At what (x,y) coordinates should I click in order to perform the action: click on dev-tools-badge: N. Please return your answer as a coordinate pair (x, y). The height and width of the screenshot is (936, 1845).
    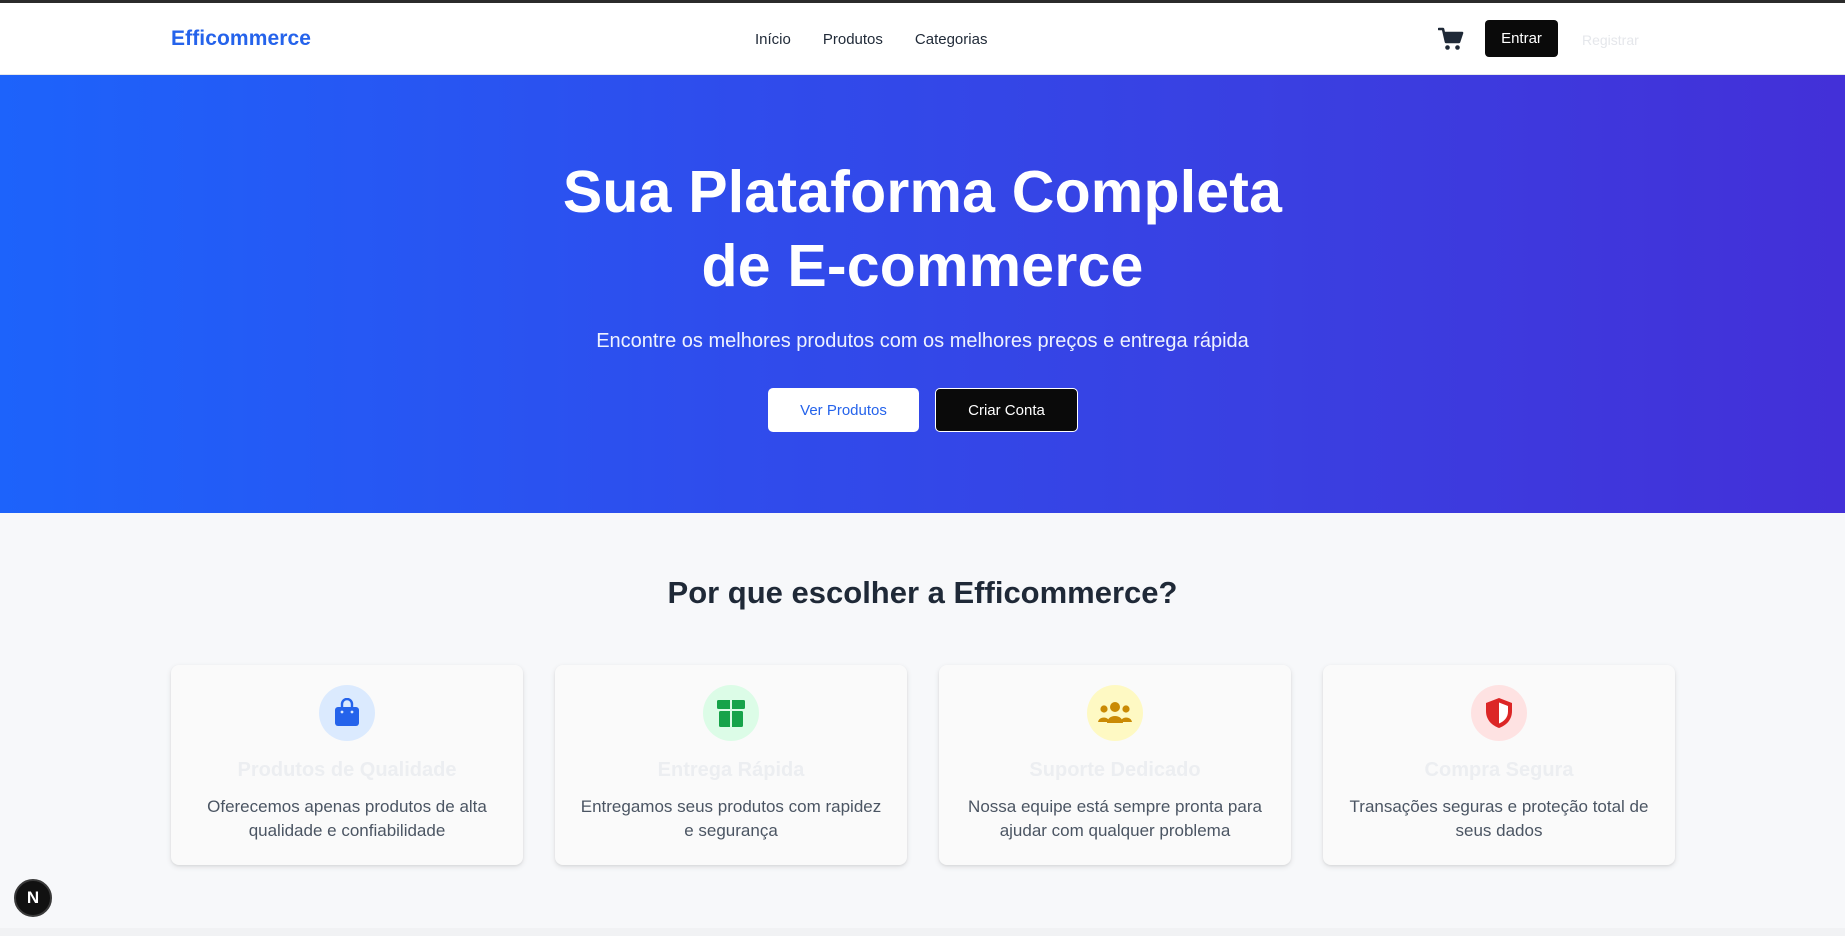
    Looking at the image, I should click on (33, 898).